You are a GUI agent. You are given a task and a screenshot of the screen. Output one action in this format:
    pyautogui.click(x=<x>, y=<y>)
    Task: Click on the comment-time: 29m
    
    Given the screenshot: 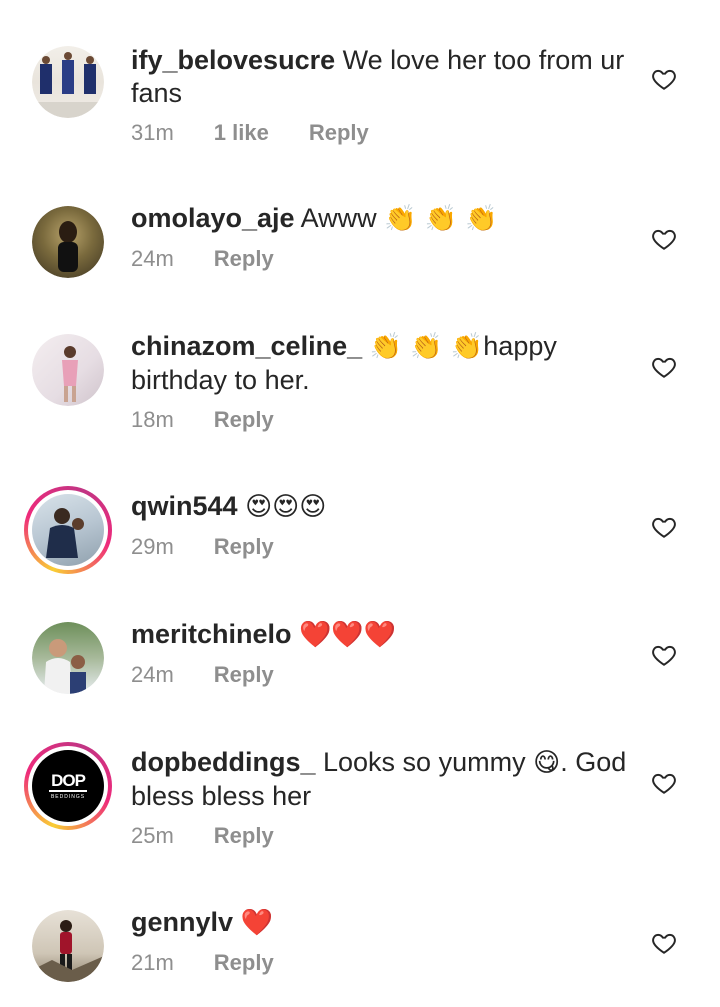 What is the action you would take?
    pyautogui.click(x=152, y=546)
    